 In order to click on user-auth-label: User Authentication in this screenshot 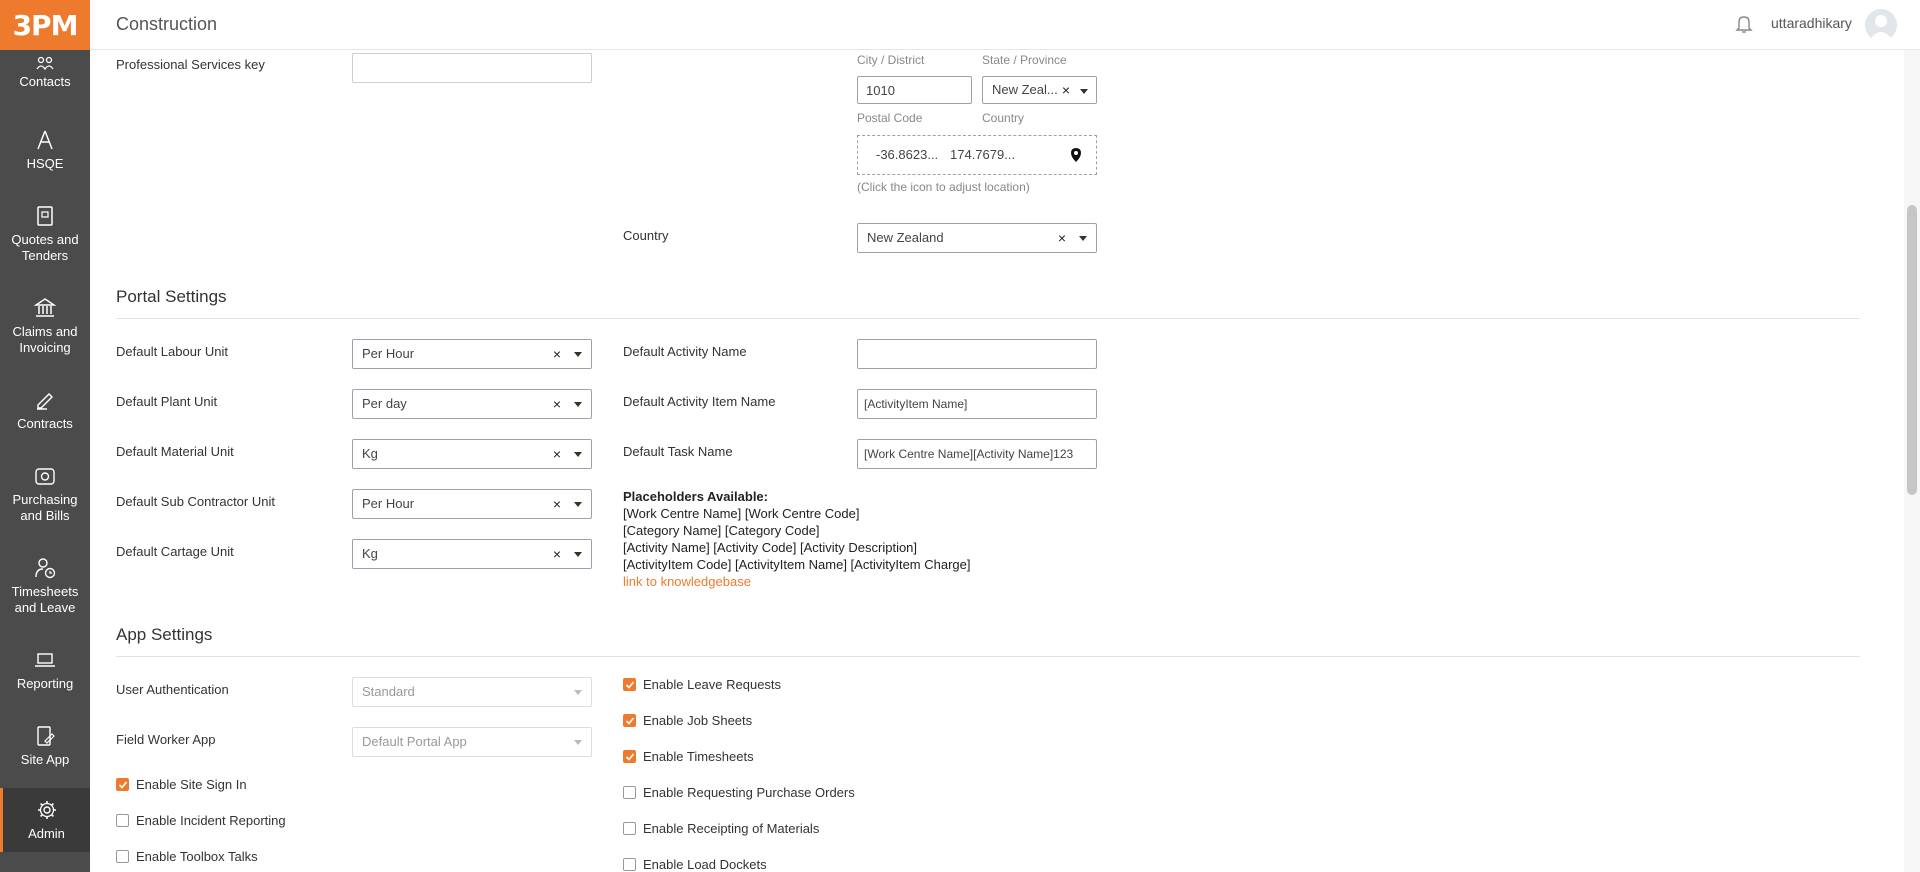, I will do `click(172, 689)`.